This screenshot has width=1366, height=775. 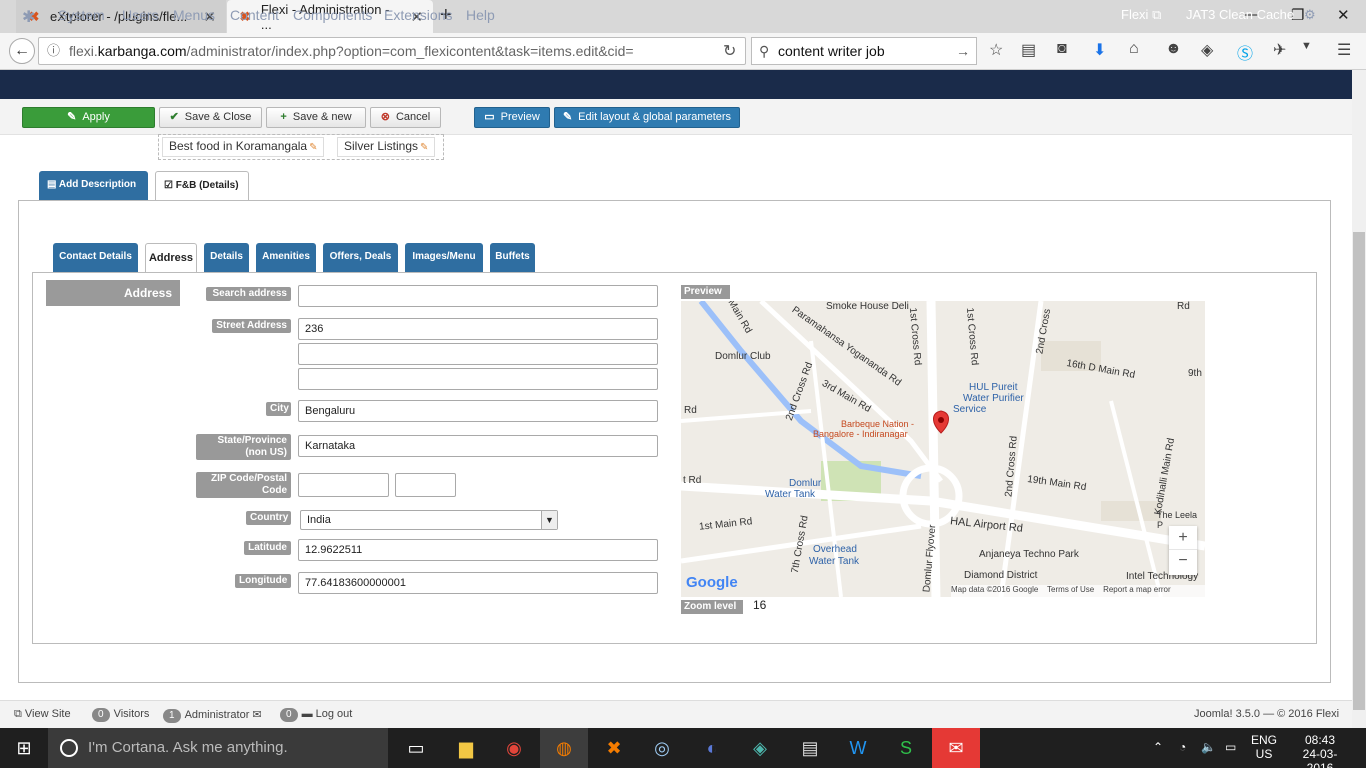 What do you see at coordinates (858, 748) in the screenshot?
I see `wps-writer-icon: W` at bounding box center [858, 748].